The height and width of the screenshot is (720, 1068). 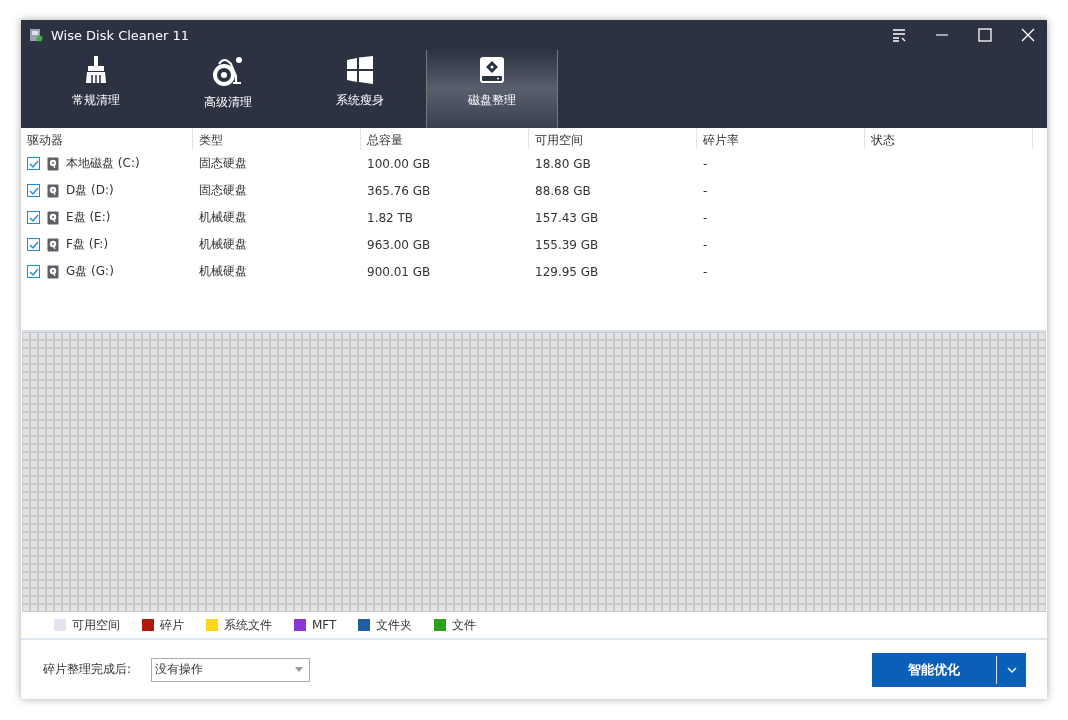 I want to click on table-cell: 18.80 GB, so click(x=563, y=163).